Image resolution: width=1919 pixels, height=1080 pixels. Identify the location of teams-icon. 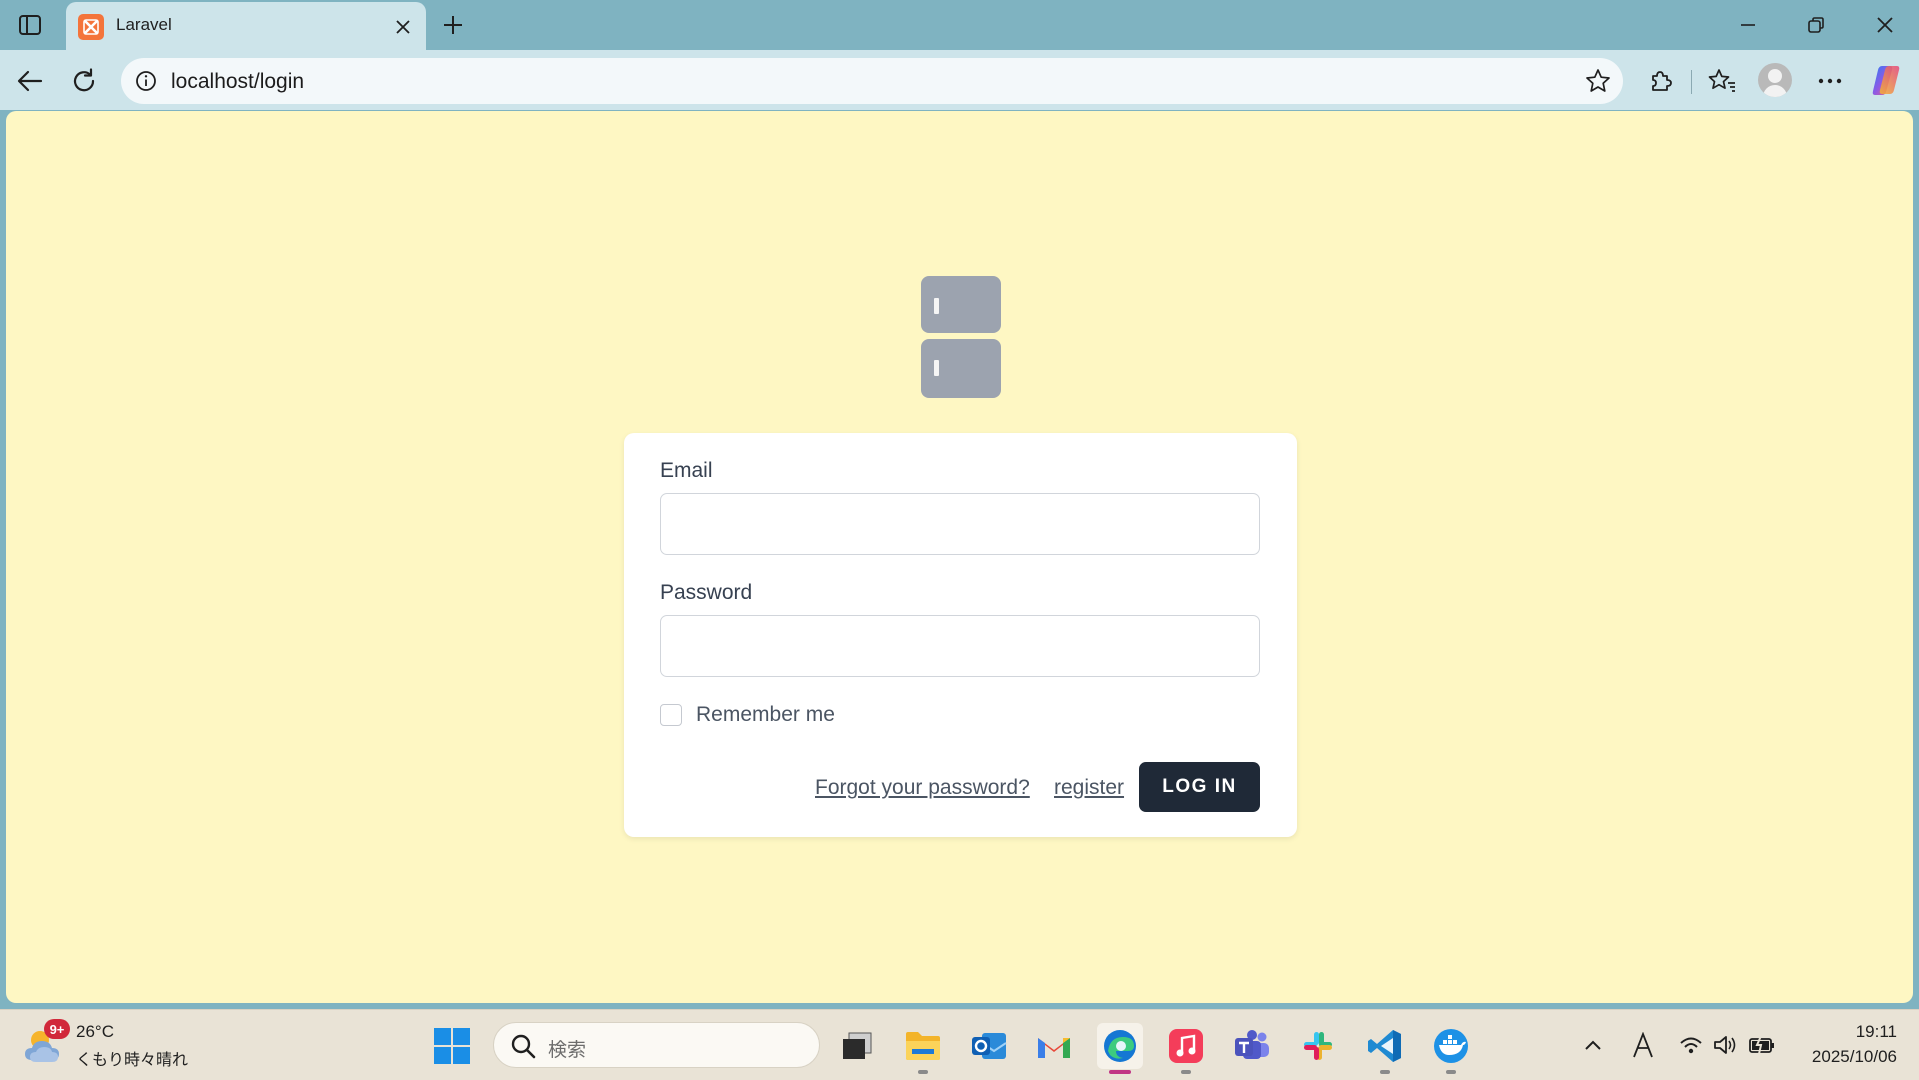
(1252, 1044).